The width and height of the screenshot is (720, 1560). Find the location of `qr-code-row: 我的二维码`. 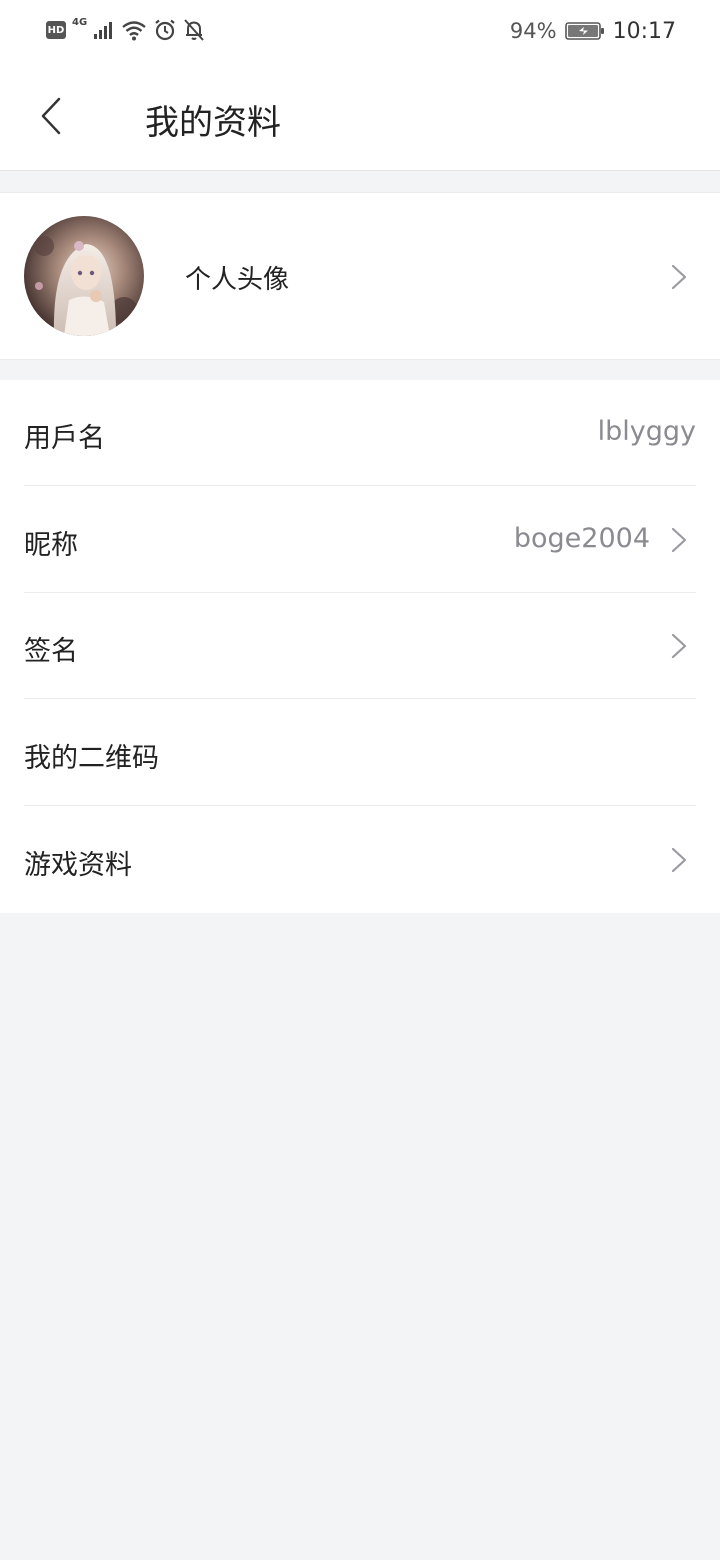

qr-code-row: 我的二维码 is located at coordinates (360, 753).